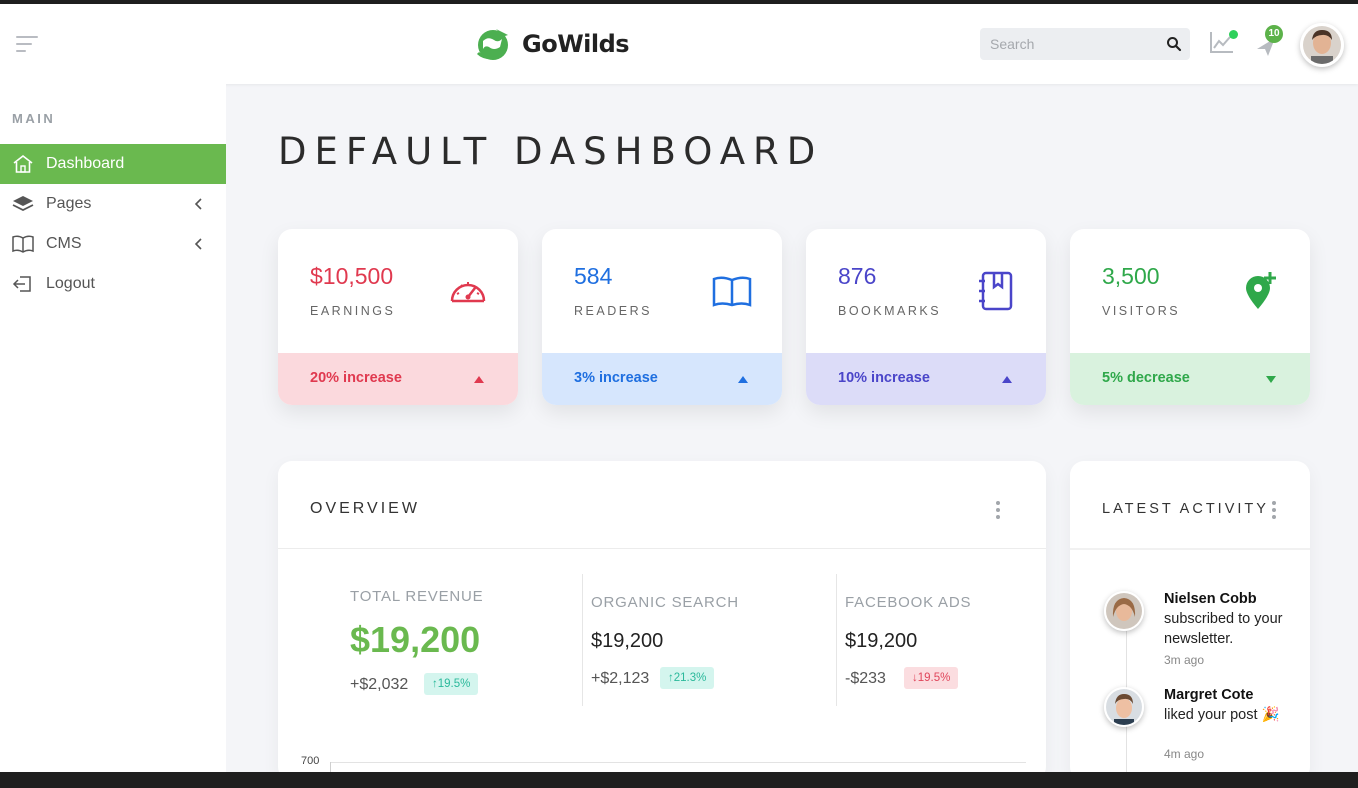 The height and width of the screenshot is (788, 1358). Describe the element at coordinates (27, 44) in the screenshot. I see `menu-icon` at that location.